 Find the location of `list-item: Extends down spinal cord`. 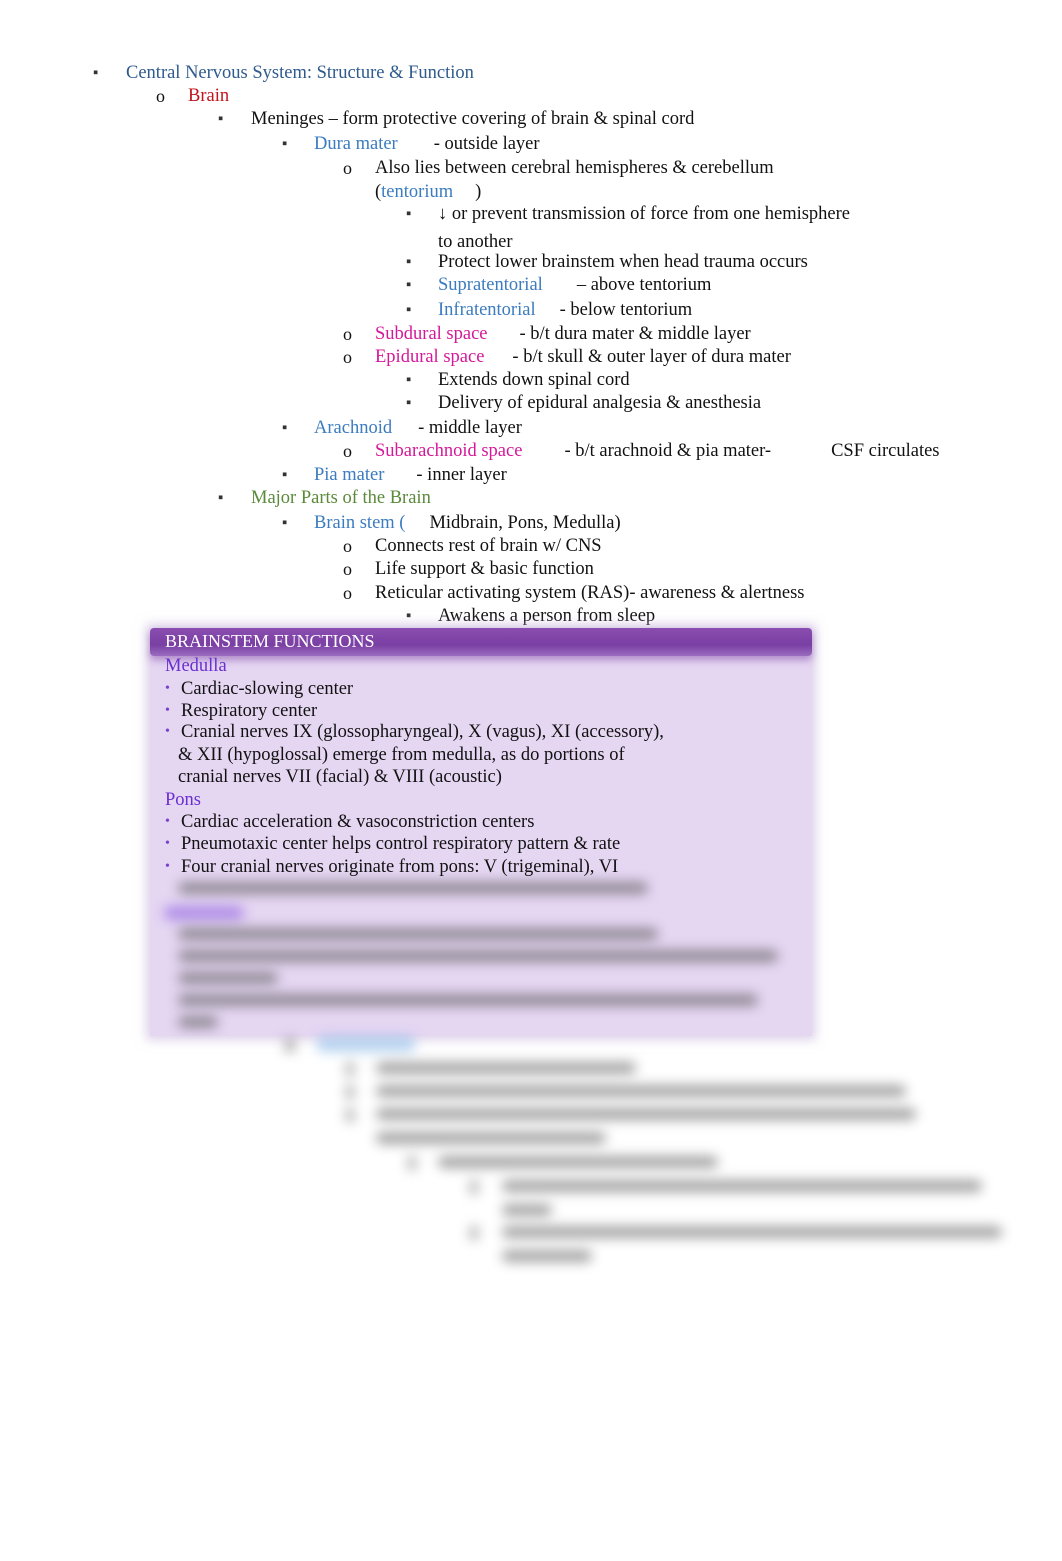

list-item: Extends down spinal cord is located at coordinates (534, 380).